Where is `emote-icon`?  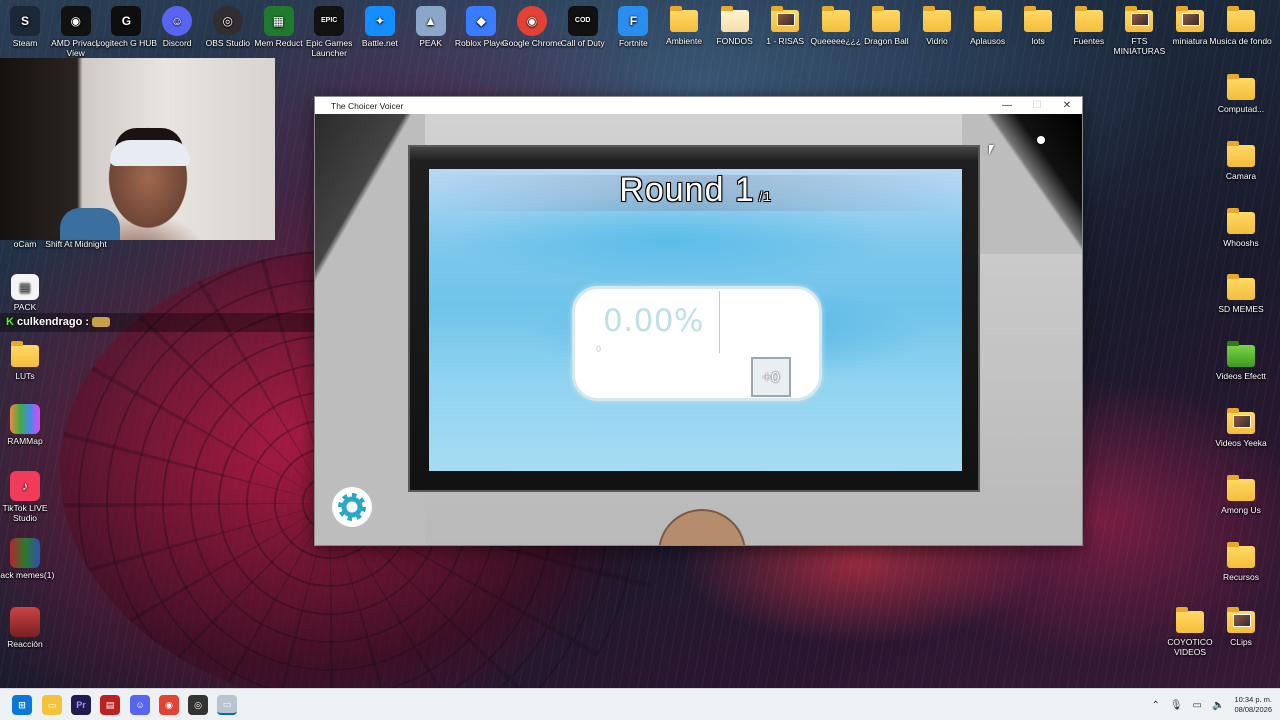
emote-icon is located at coordinates (101, 322).